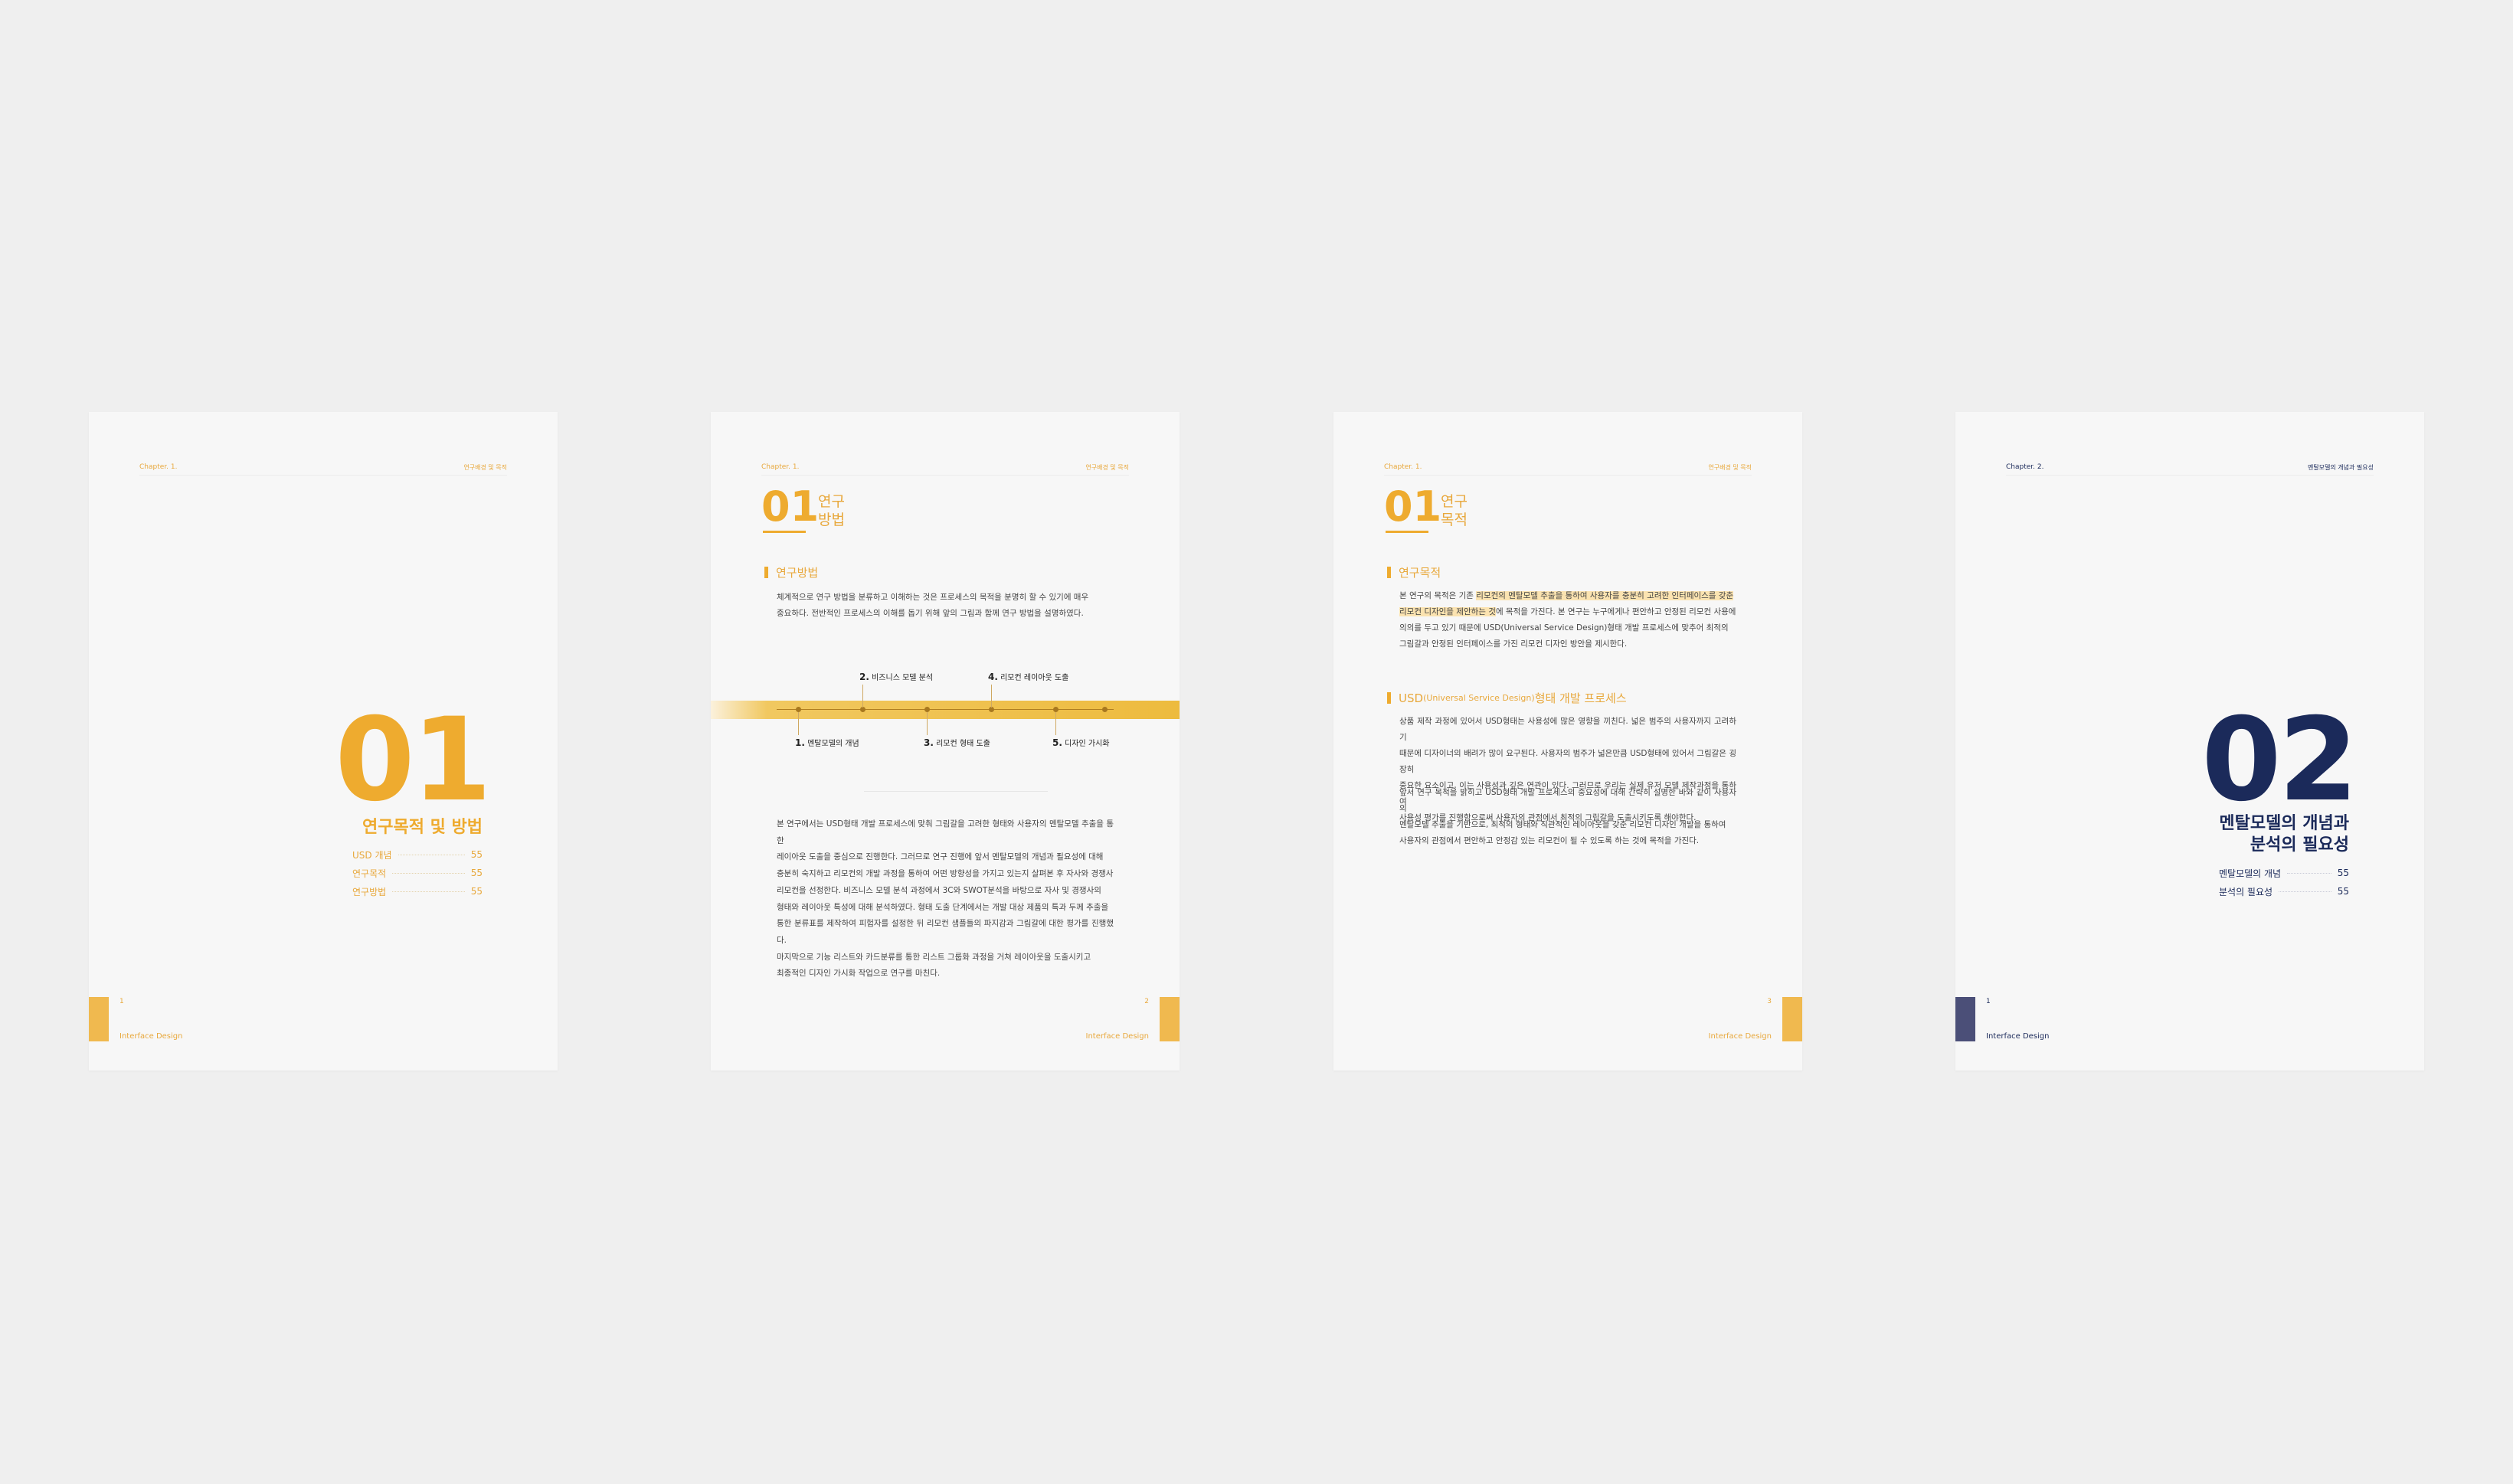  Describe the element at coordinates (2340, 467) in the screenshot. I see `header-title: 멘탈모델의 개념과 필요성` at that location.